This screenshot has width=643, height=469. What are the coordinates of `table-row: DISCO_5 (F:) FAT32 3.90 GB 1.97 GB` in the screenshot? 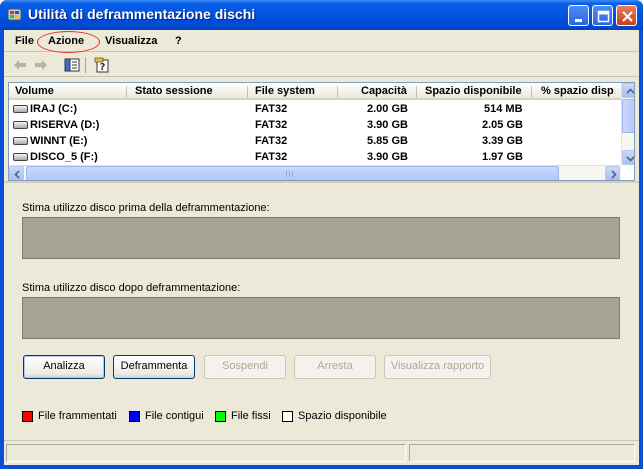 It's located at (315, 157).